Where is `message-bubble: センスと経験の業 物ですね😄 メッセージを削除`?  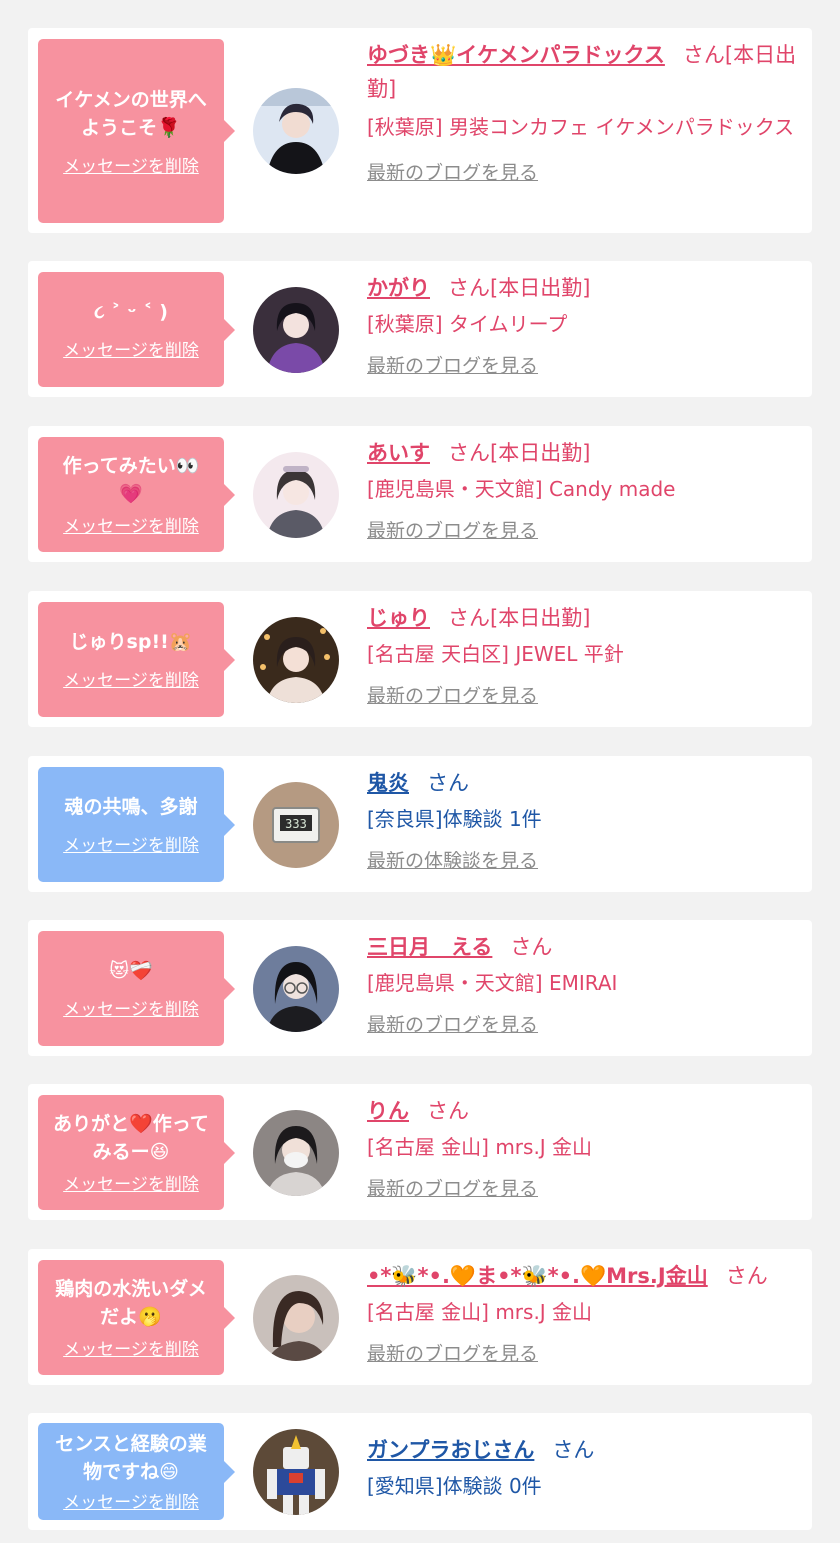 message-bubble: センスと経験の業 物ですね😄 メッセージを削除 is located at coordinates (136, 1471).